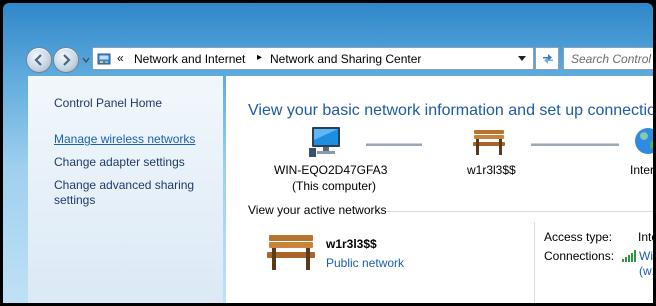 This screenshot has height=306, width=656. I want to click on connections-label: Connections:, so click(579, 256).